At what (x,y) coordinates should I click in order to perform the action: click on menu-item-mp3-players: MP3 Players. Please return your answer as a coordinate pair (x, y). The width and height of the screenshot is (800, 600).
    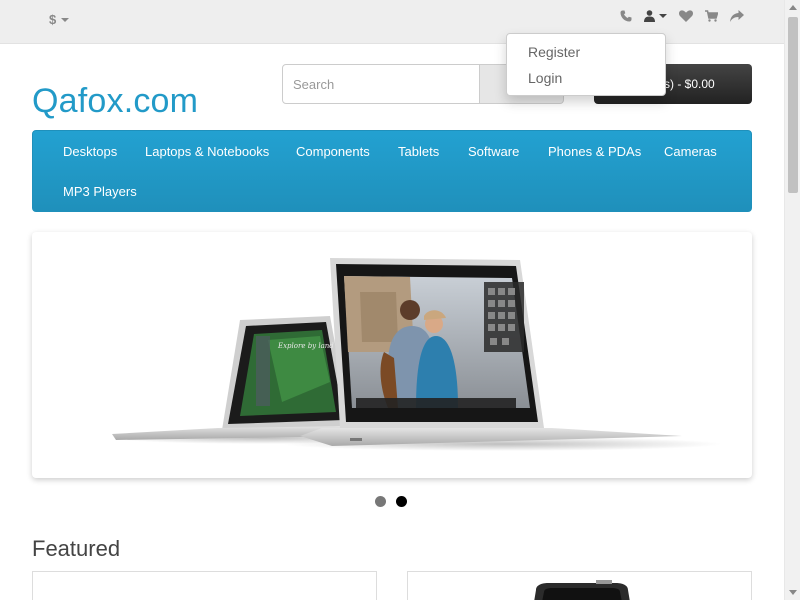
    Looking at the image, I should click on (100, 191).